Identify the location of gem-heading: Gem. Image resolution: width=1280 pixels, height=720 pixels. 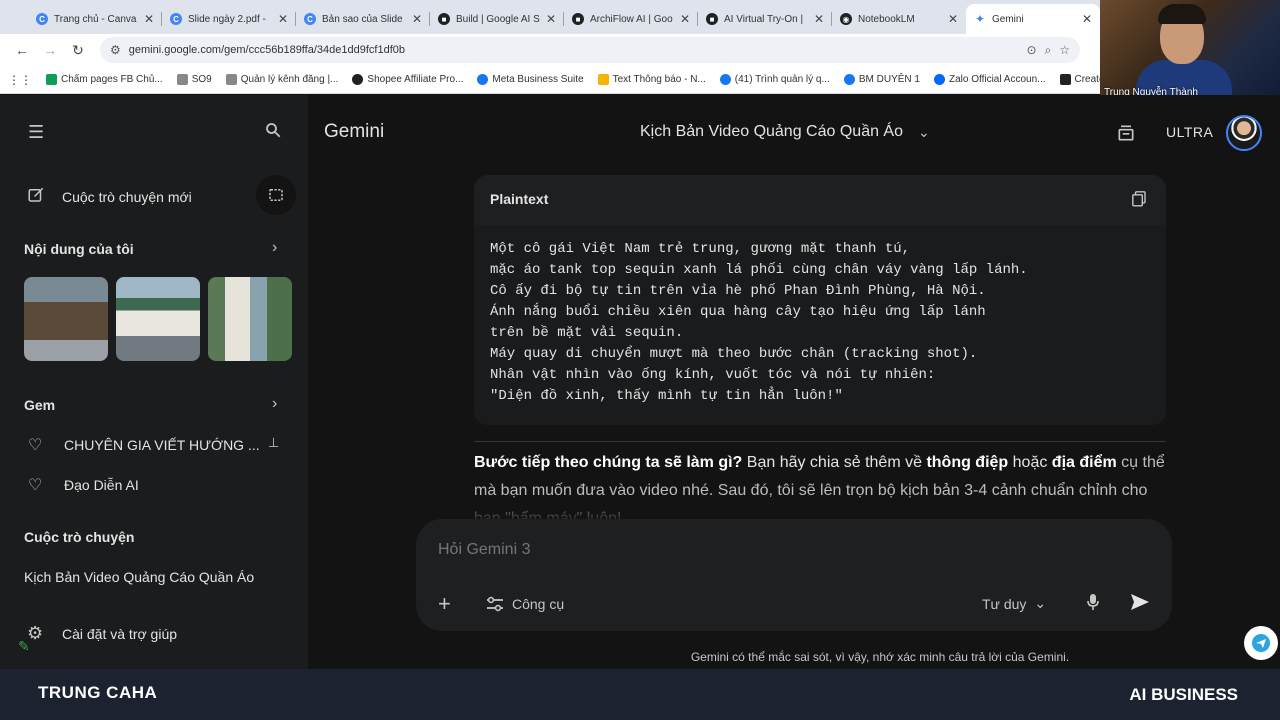
(39, 405).